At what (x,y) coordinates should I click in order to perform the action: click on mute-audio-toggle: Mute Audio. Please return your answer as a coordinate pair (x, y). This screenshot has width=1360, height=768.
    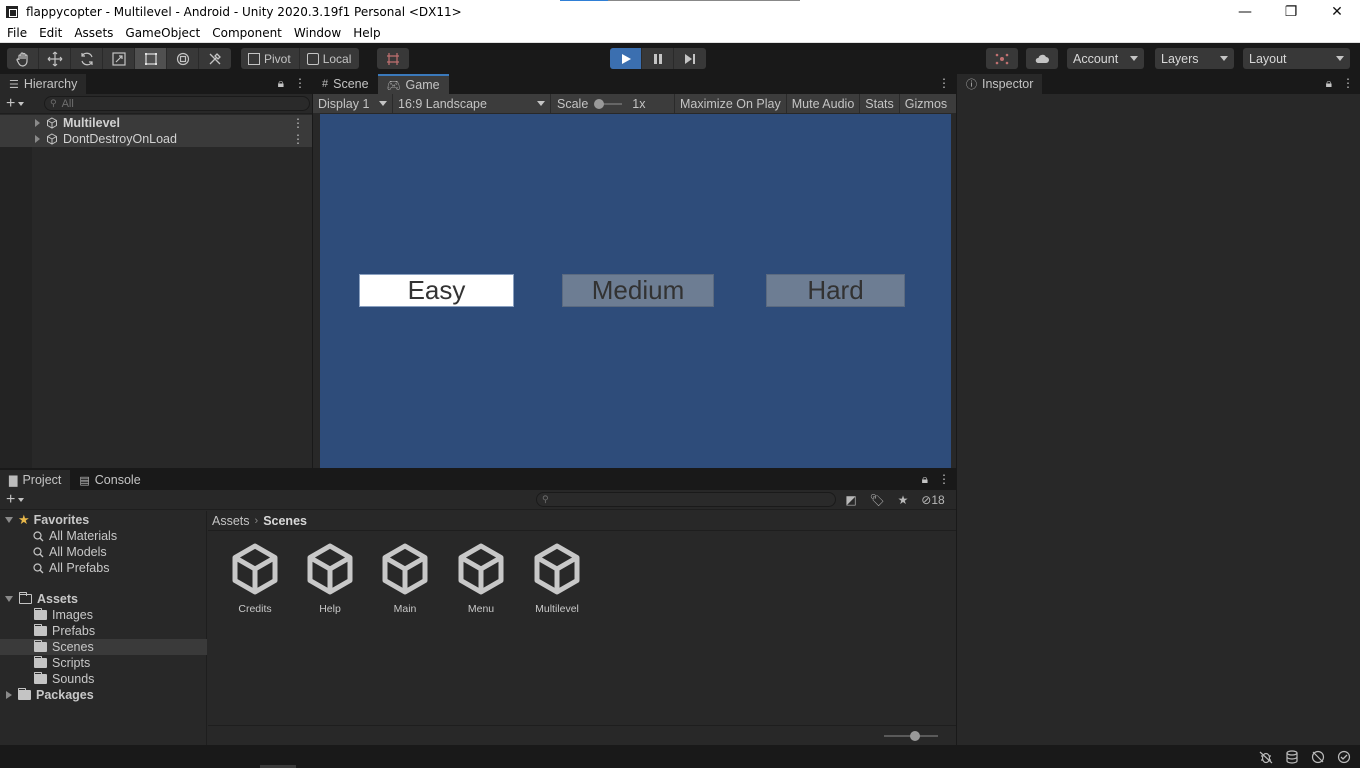
    Looking at the image, I should click on (824, 103).